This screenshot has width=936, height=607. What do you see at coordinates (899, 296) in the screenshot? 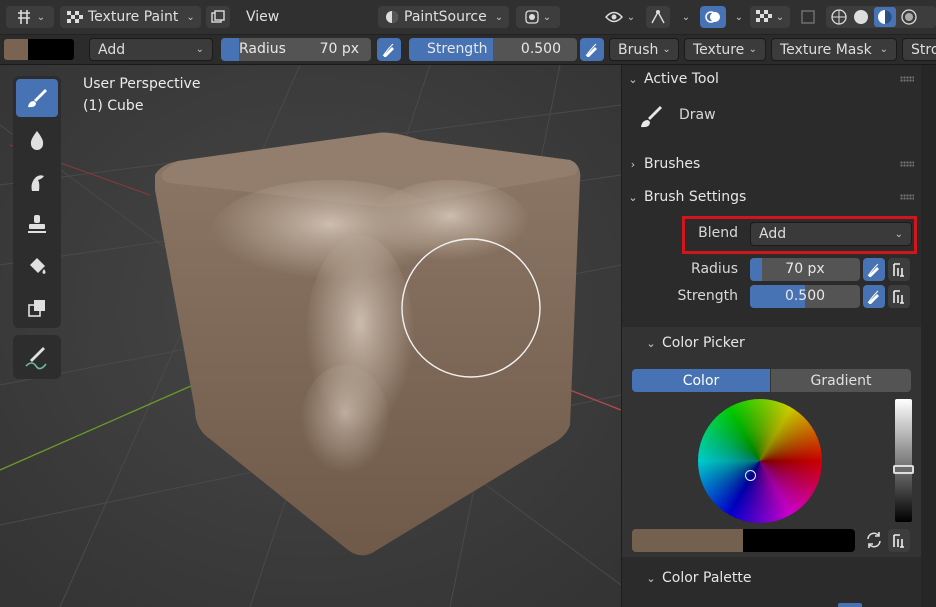
I see `panel-strength-unit-toggle` at bounding box center [899, 296].